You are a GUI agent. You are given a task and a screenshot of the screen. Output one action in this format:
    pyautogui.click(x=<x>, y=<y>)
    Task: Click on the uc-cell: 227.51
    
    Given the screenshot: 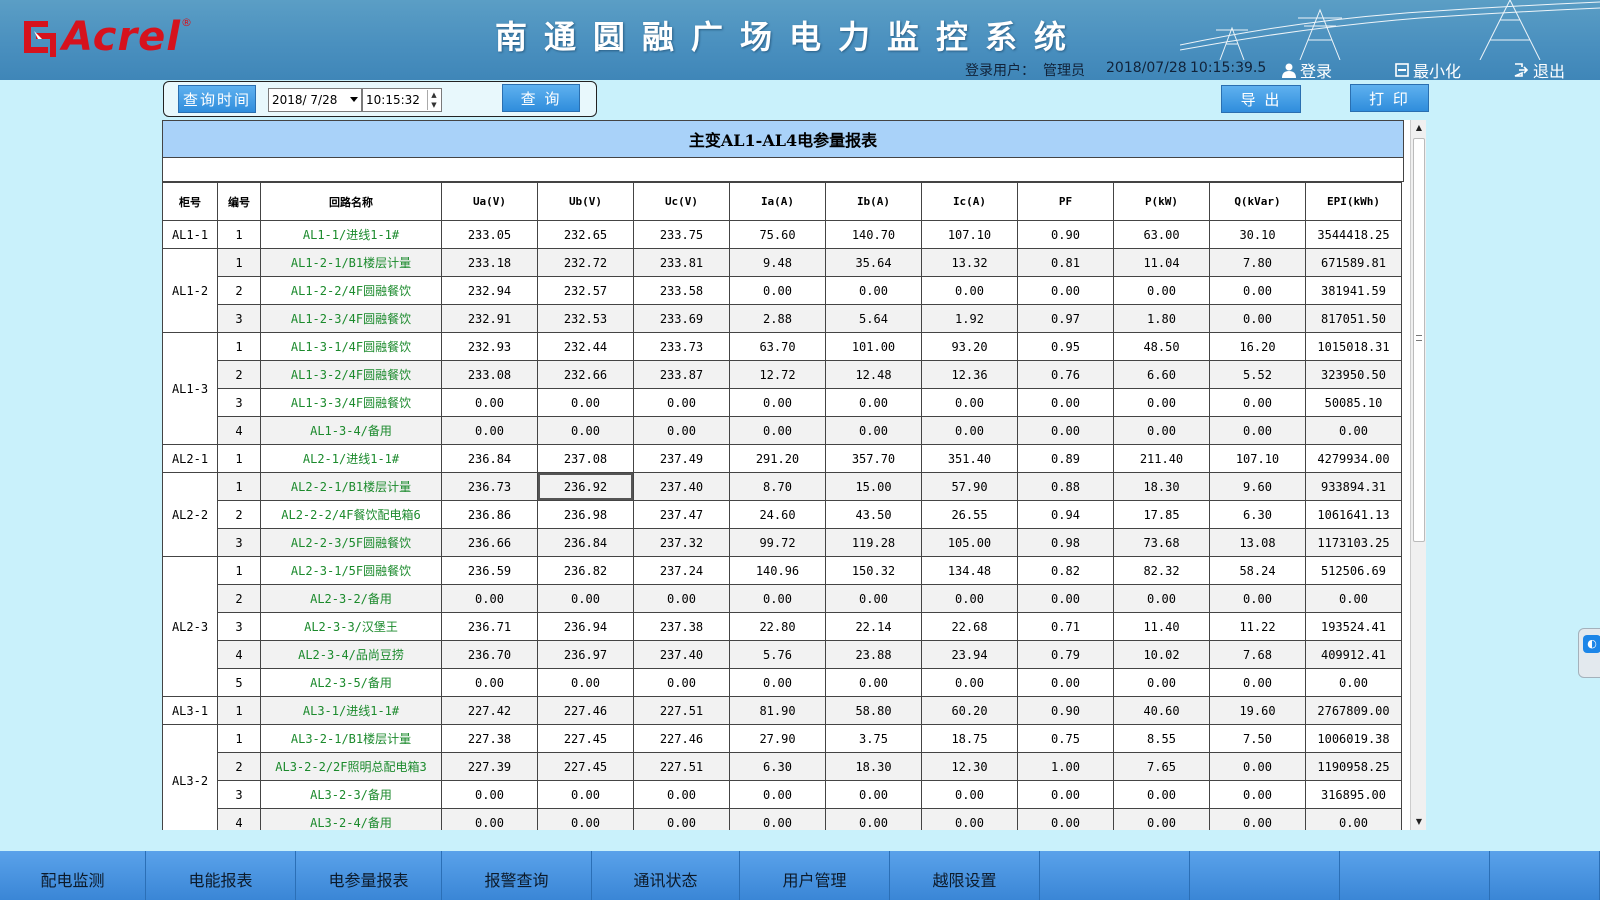 What is the action you would take?
    pyautogui.click(x=681, y=766)
    